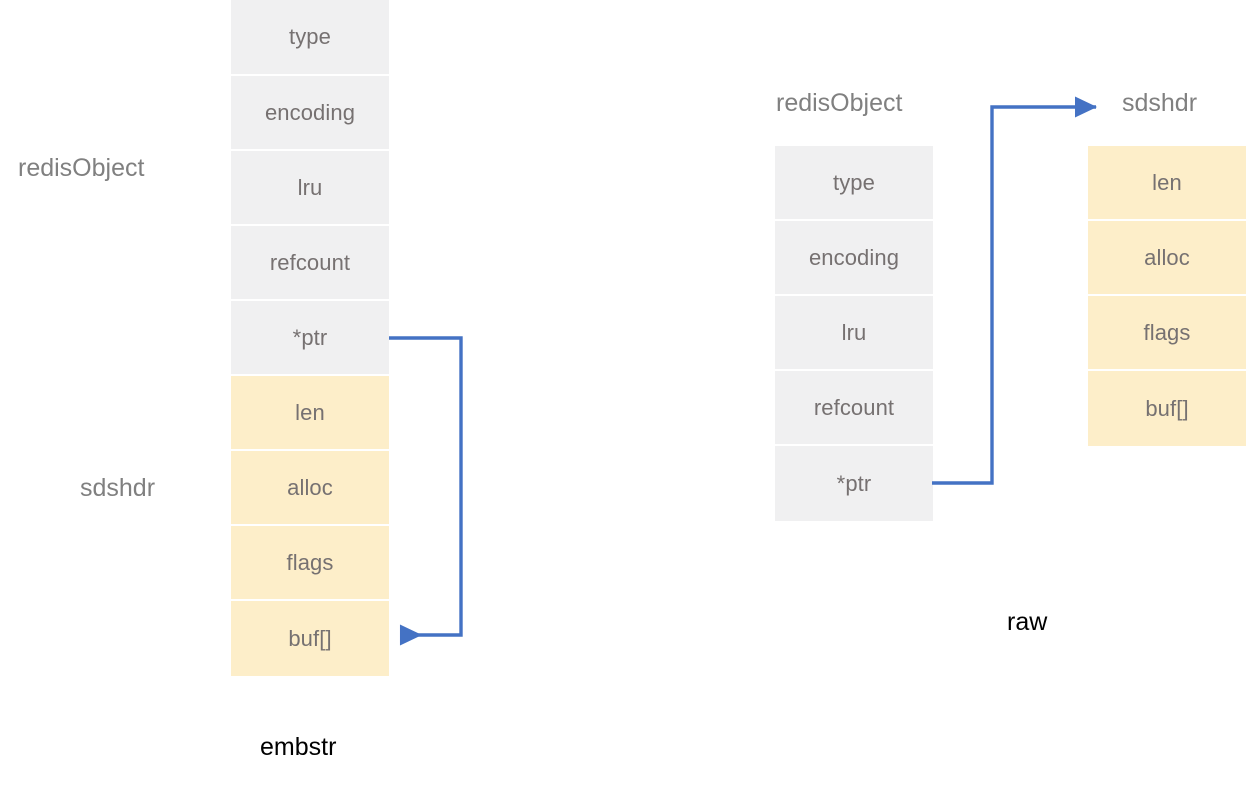  Describe the element at coordinates (1160, 103) in the screenshot. I see `raw-sdshdr-label: sdshdr` at that location.